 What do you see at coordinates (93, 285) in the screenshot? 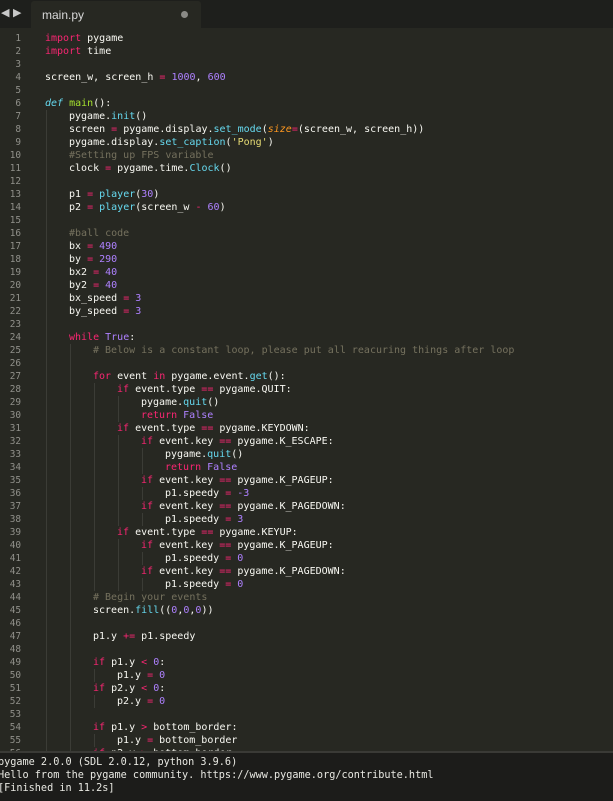
I see `code-text: by2 = 40` at bounding box center [93, 285].